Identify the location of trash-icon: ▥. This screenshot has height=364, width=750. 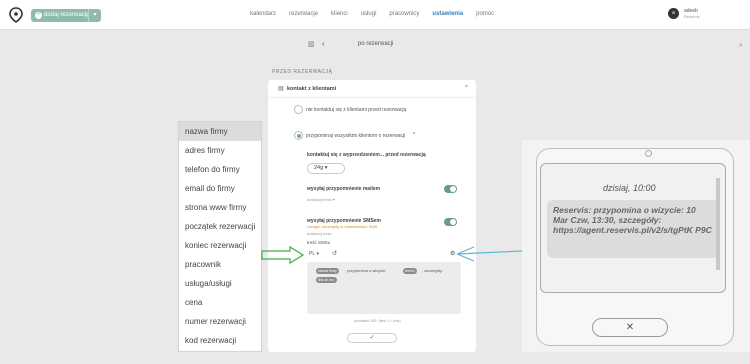
(311, 44).